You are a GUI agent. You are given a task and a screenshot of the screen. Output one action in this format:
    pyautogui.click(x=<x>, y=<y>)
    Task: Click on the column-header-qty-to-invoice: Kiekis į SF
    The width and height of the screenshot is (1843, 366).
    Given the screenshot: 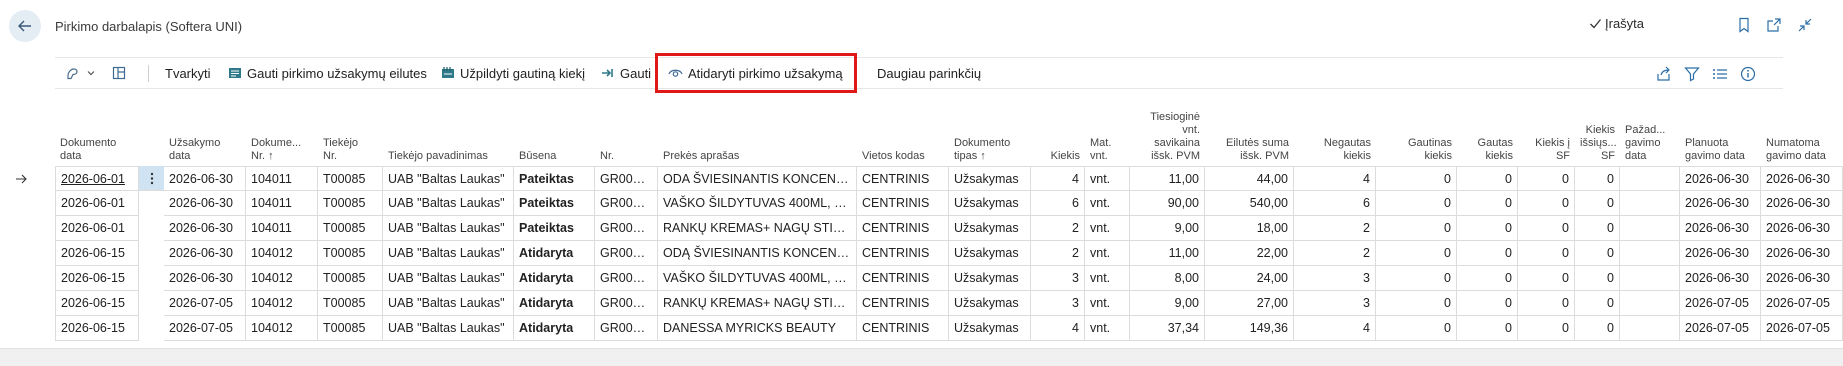 What is the action you would take?
    pyautogui.click(x=1546, y=151)
    